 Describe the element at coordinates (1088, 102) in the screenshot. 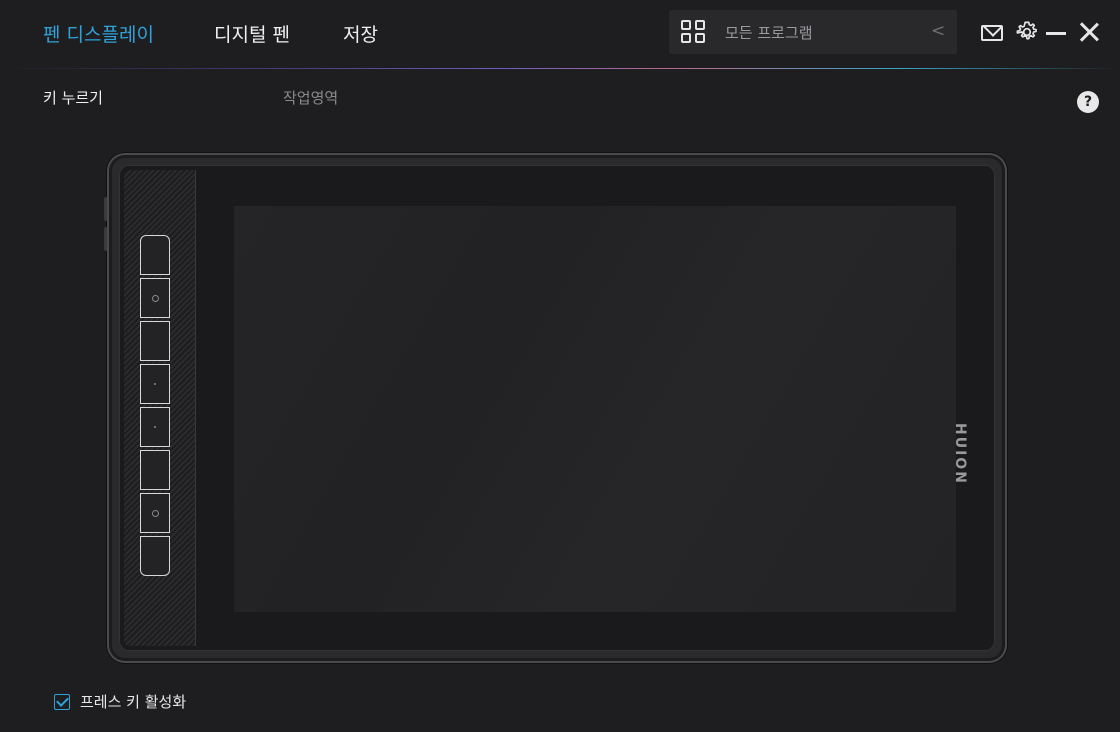

I see `help-button: ?` at that location.